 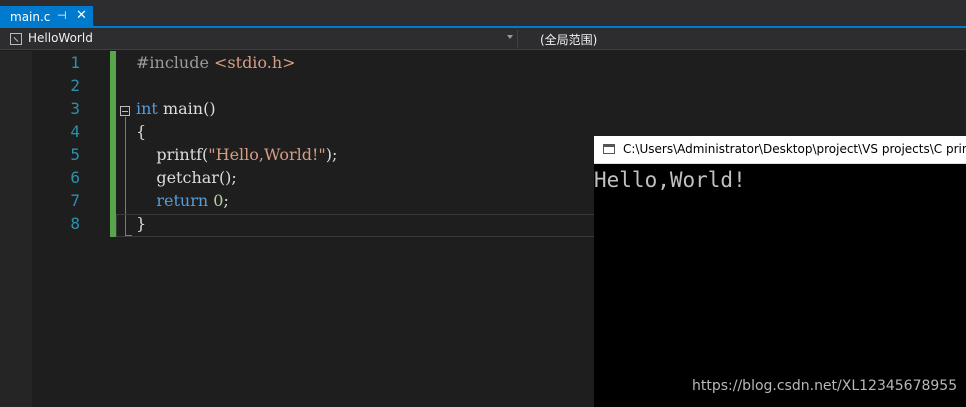 I want to click on console-output: Hello,World!, so click(x=670, y=180).